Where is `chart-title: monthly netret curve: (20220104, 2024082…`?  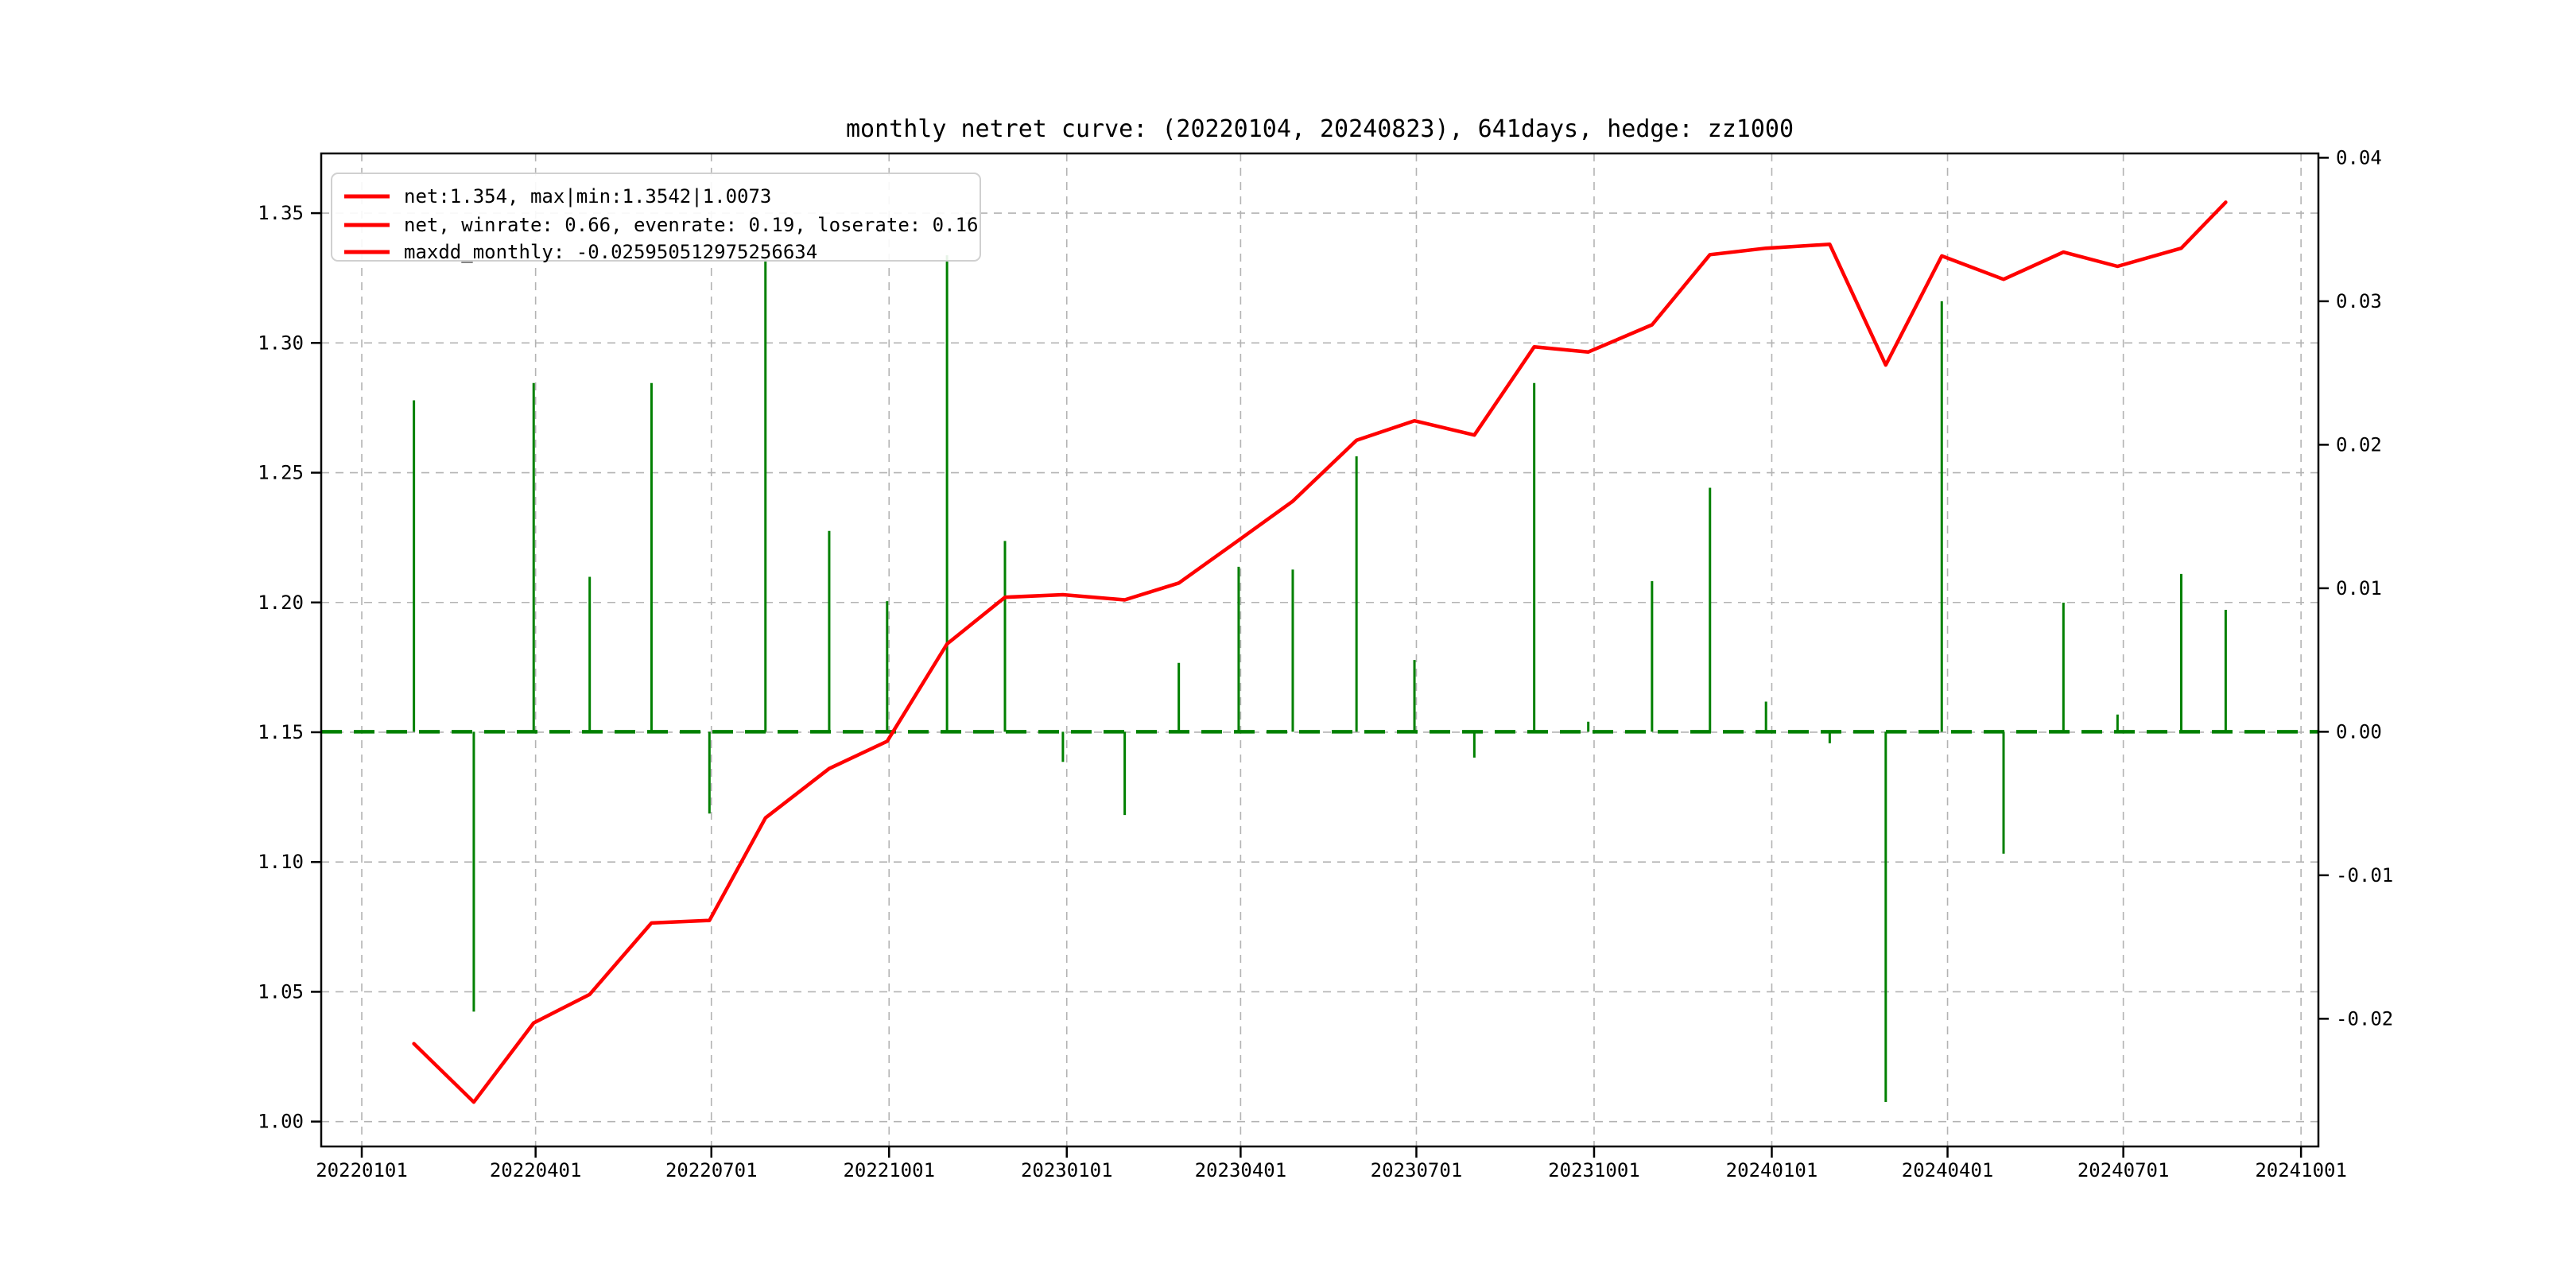 chart-title: monthly netret curve: (20220104, 2024082… is located at coordinates (1320, 129).